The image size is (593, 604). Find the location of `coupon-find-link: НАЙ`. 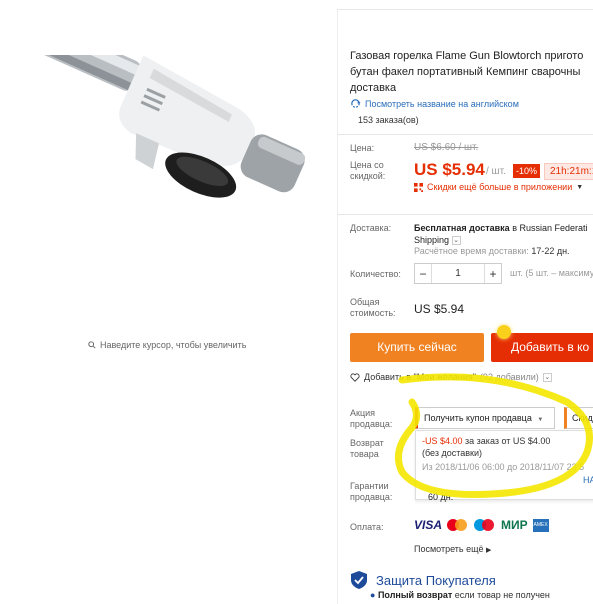

coupon-find-link: НАЙ is located at coordinates (588, 480).